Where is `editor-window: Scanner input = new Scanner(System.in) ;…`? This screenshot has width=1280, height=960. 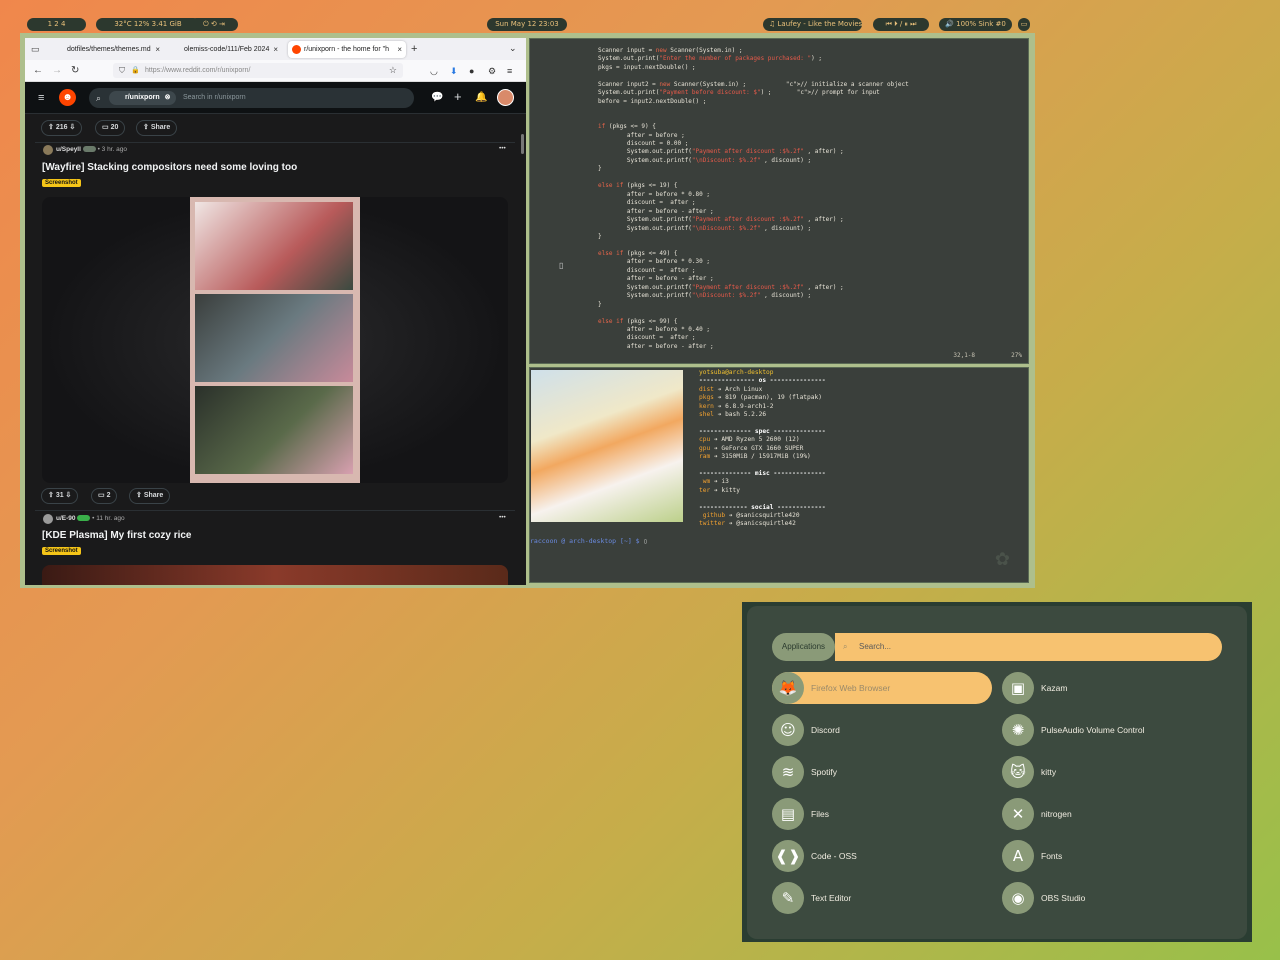
editor-window: Scanner input = new Scanner(System.in) ;… is located at coordinates (779, 201).